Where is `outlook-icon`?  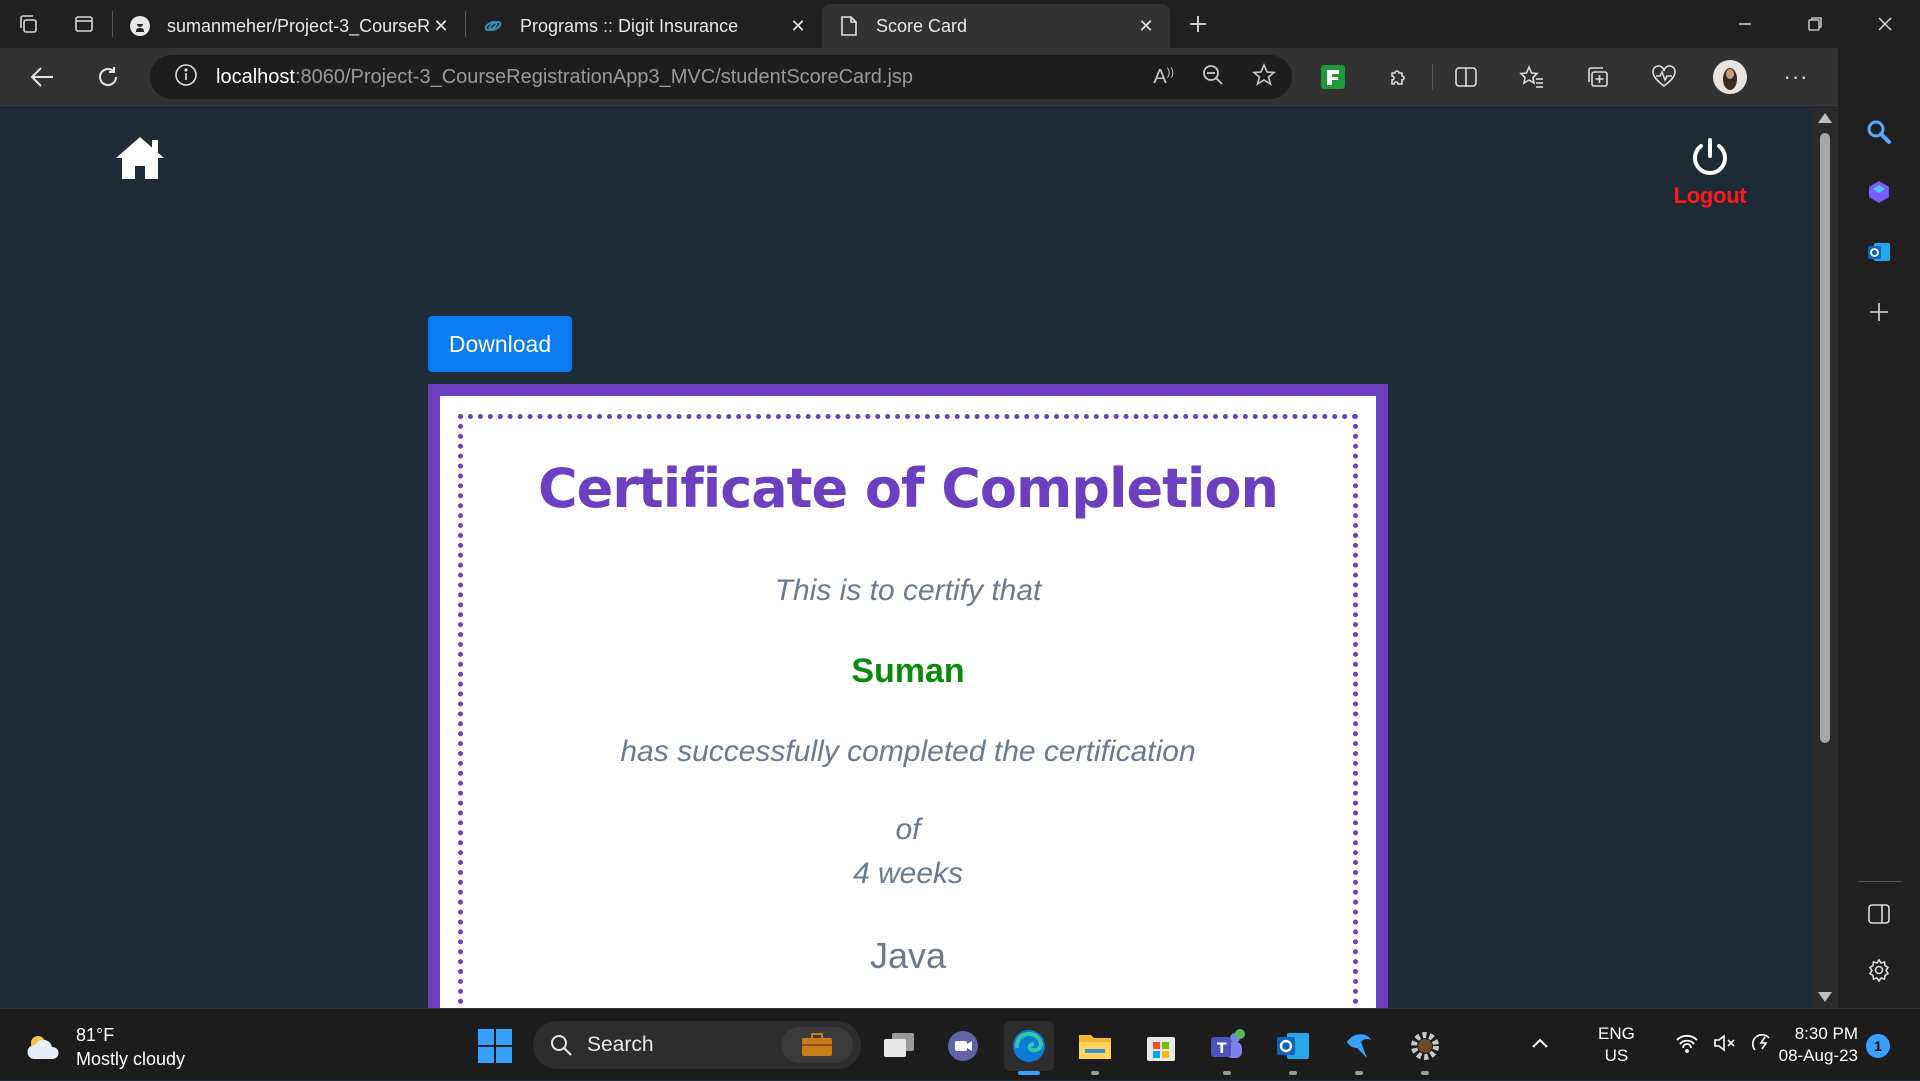
outlook-icon is located at coordinates (1293, 1048).